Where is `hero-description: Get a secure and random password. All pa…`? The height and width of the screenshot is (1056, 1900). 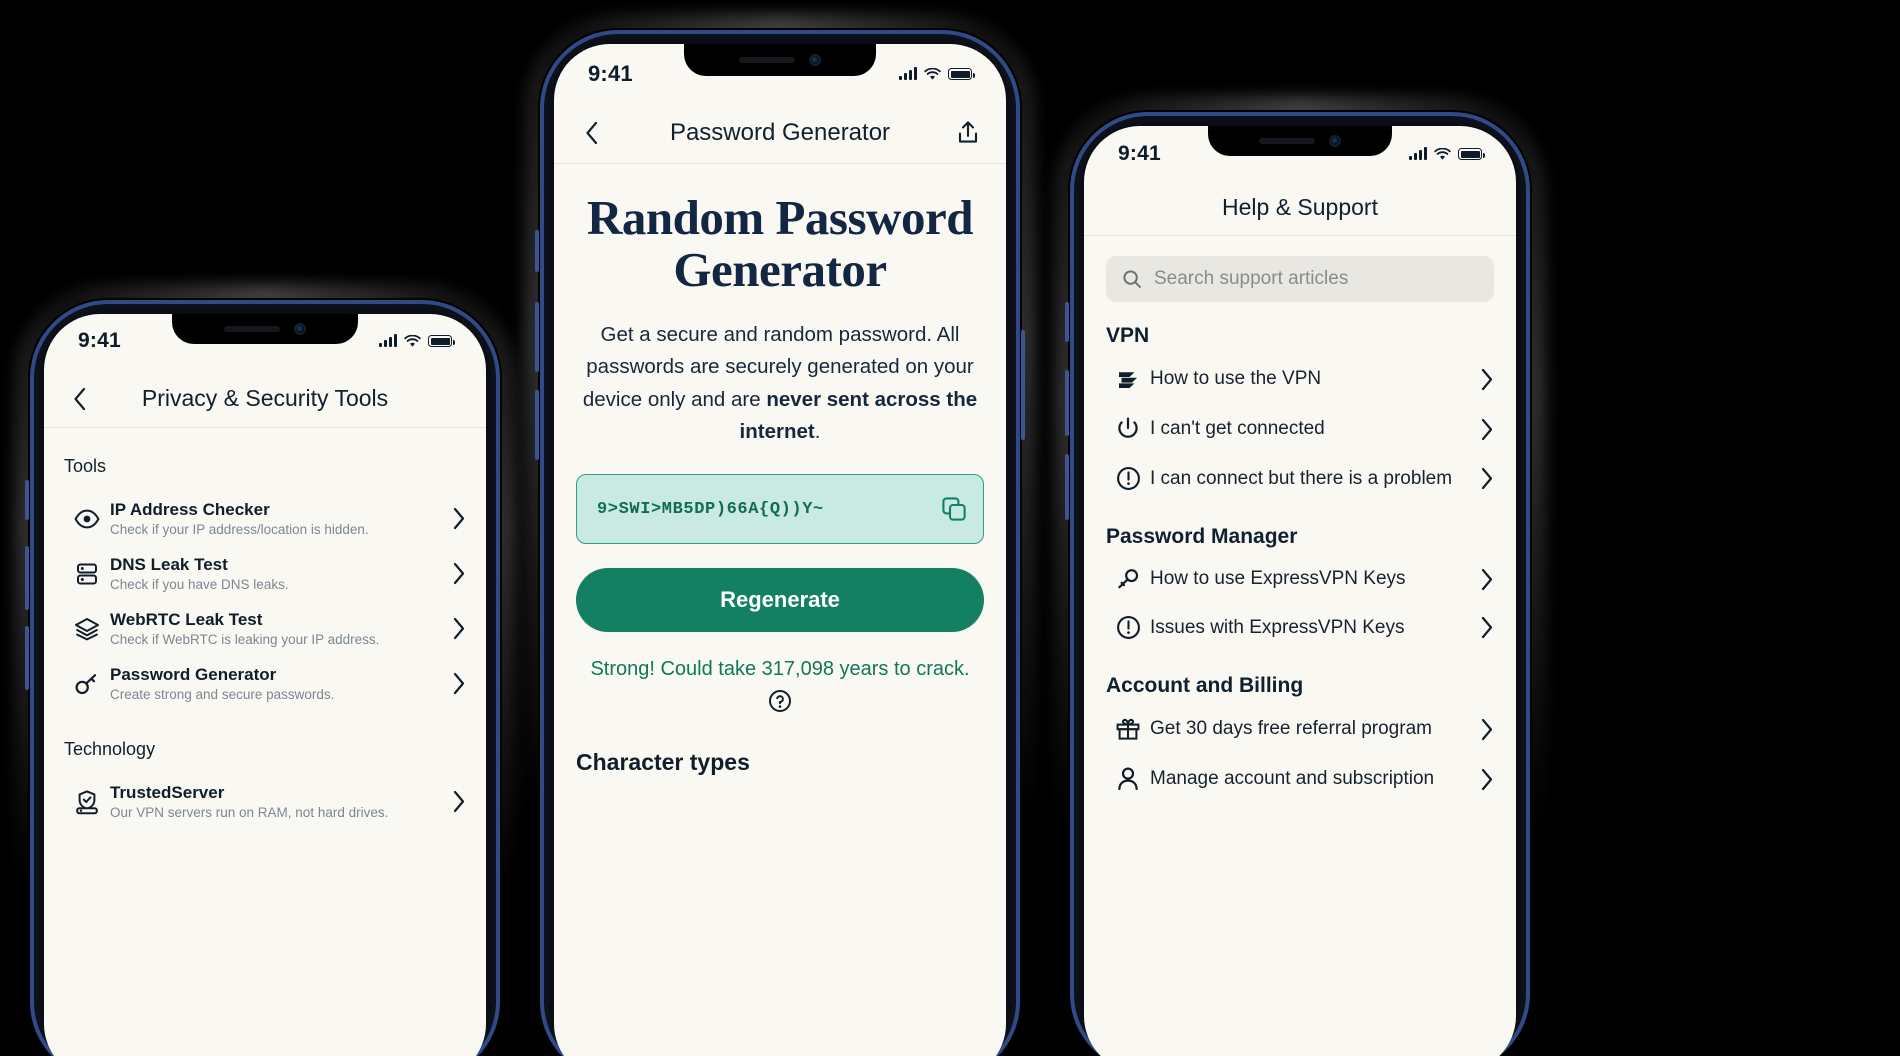 hero-description: Get a secure and random password. All pa… is located at coordinates (780, 373).